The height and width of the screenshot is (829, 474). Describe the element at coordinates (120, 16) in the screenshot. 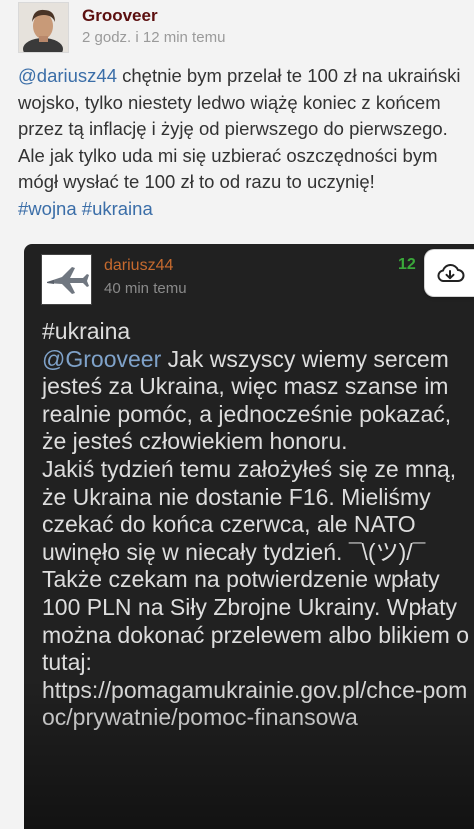

I see `post-author: Grooveer` at that location.